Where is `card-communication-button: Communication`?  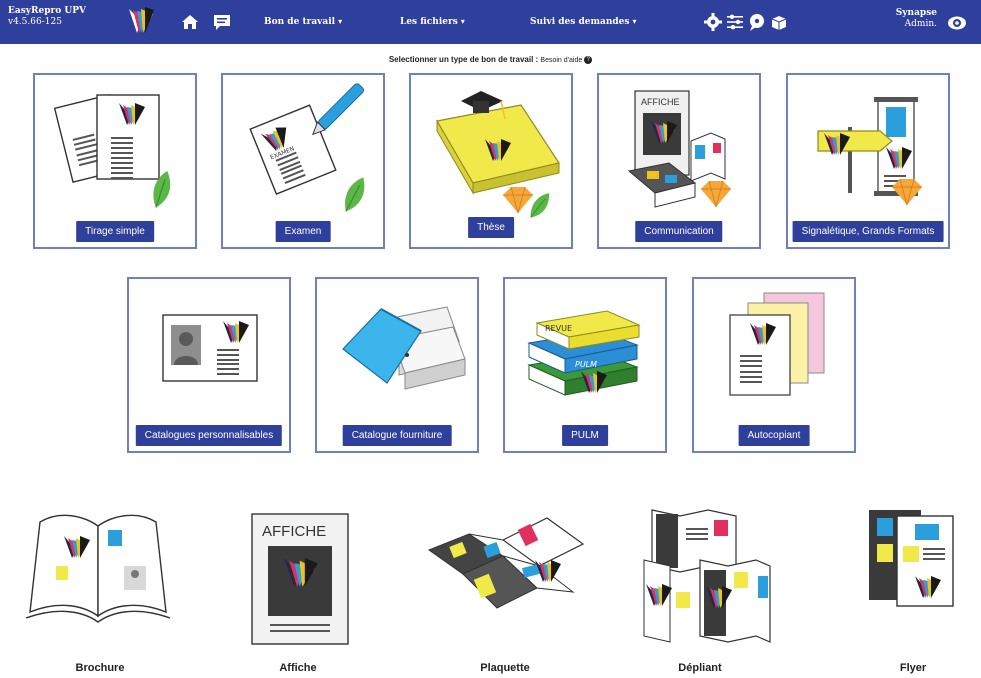 card-communication-button: Communication is located at coordinates (679, 231).